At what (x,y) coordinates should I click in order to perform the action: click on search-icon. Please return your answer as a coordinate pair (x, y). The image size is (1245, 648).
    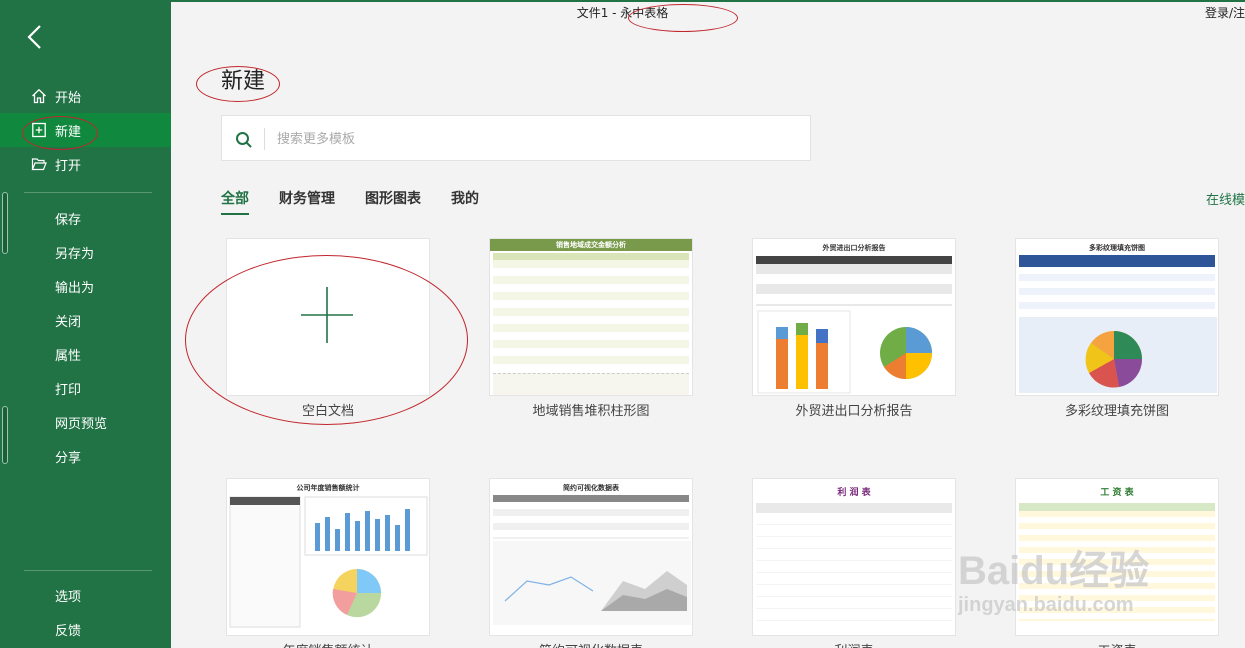
    Looking at the image, I should click on (244, 140).